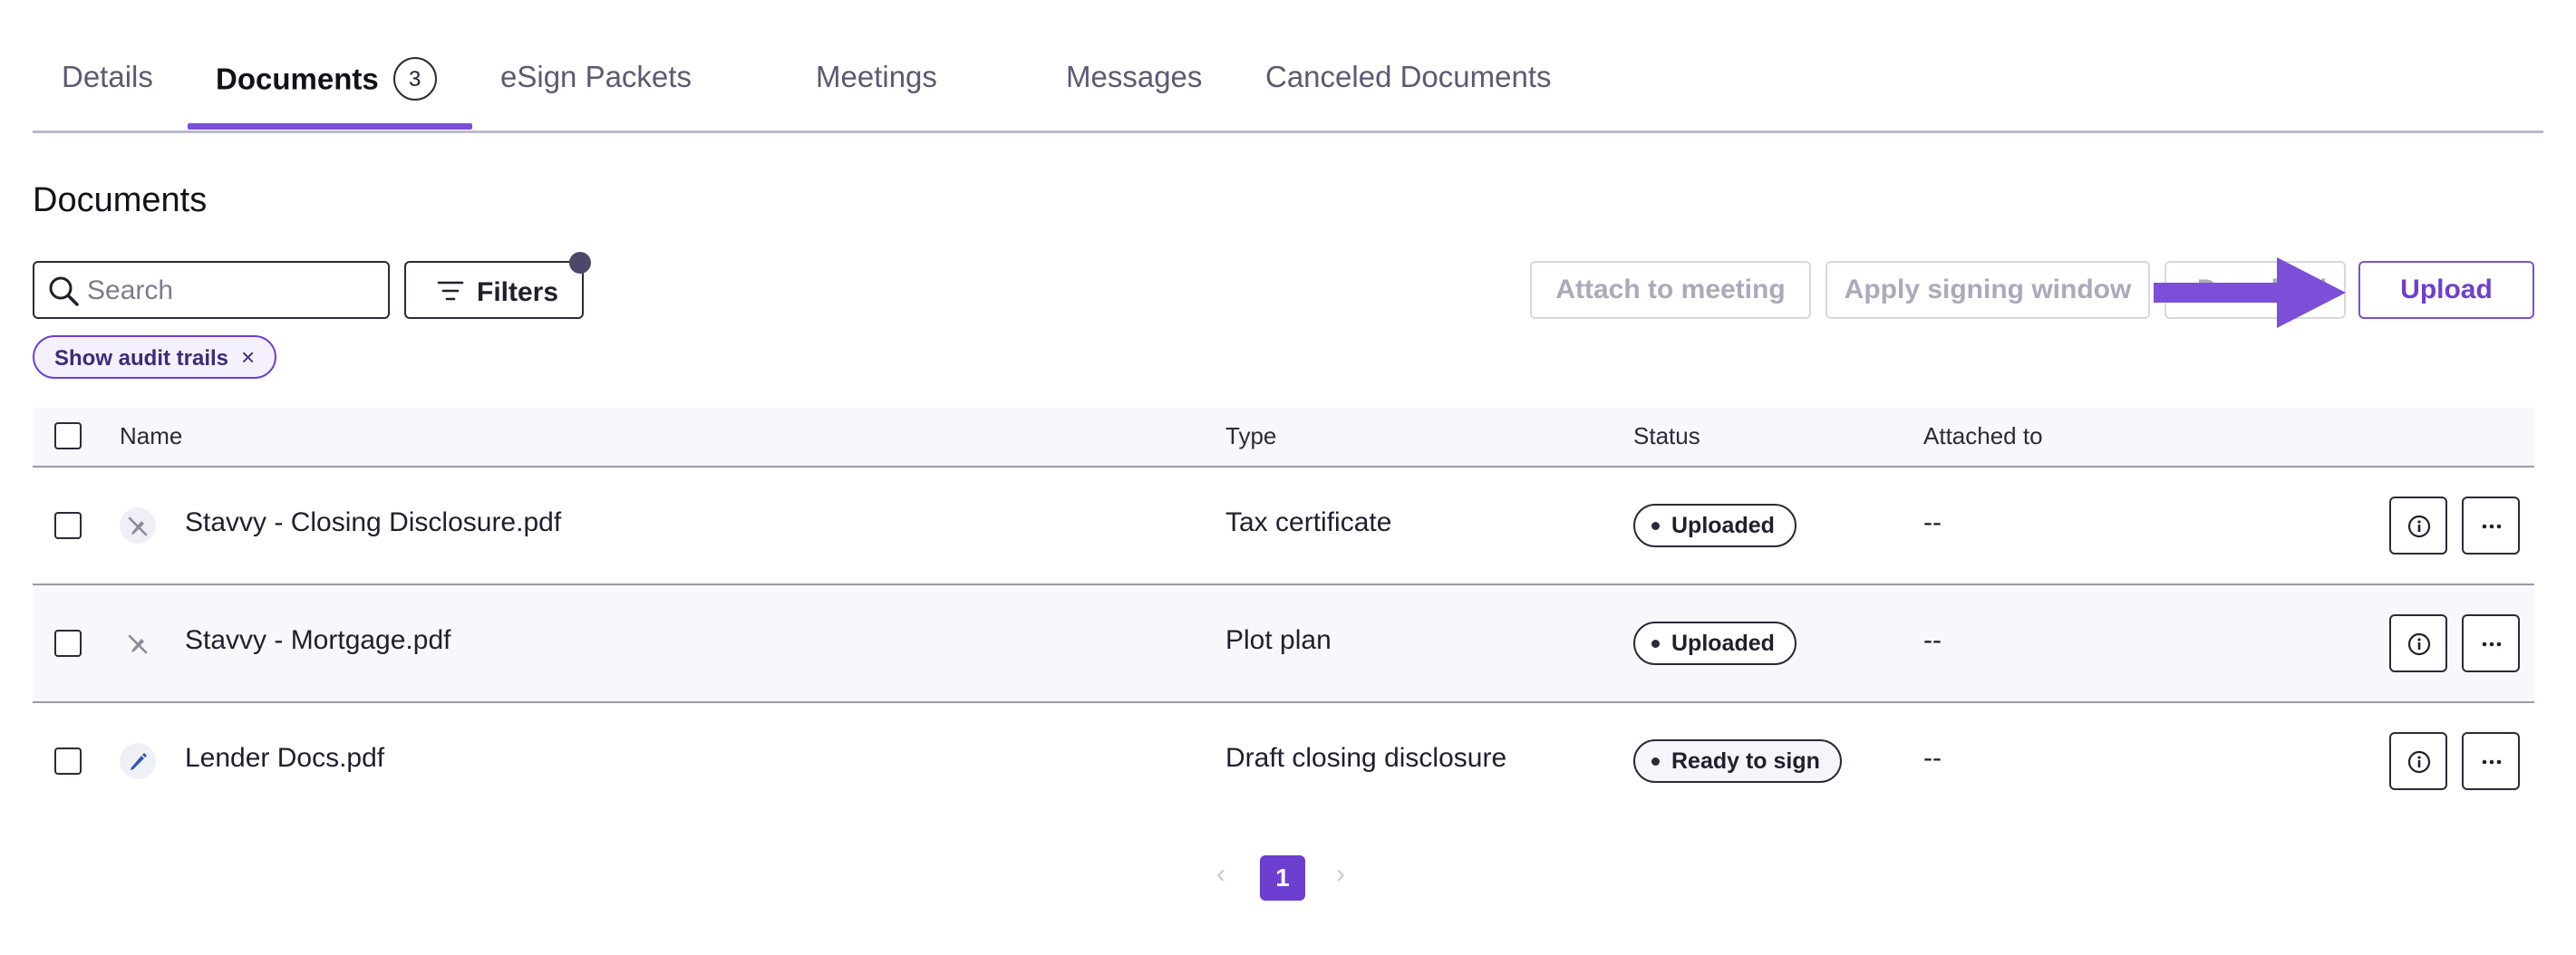 This screenshot has height=955, width=2576. Describe the element at coordinates (450, 291) in the screenshot. I see `filter-lines-icon` at that location.